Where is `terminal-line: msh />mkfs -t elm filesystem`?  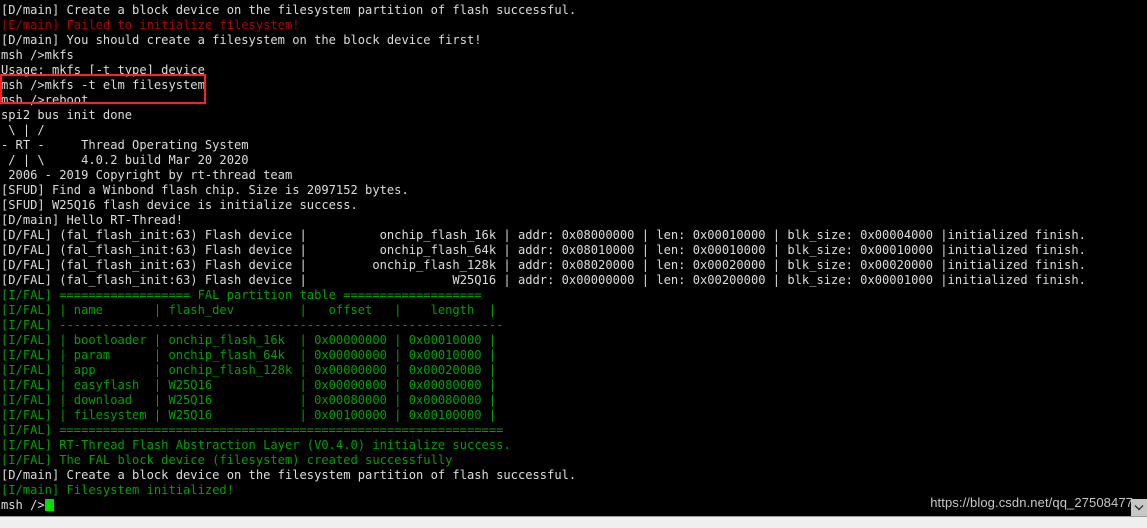
terminal-line: msh />mkfs -t elm filesystem is located at coordinates (103, 85).